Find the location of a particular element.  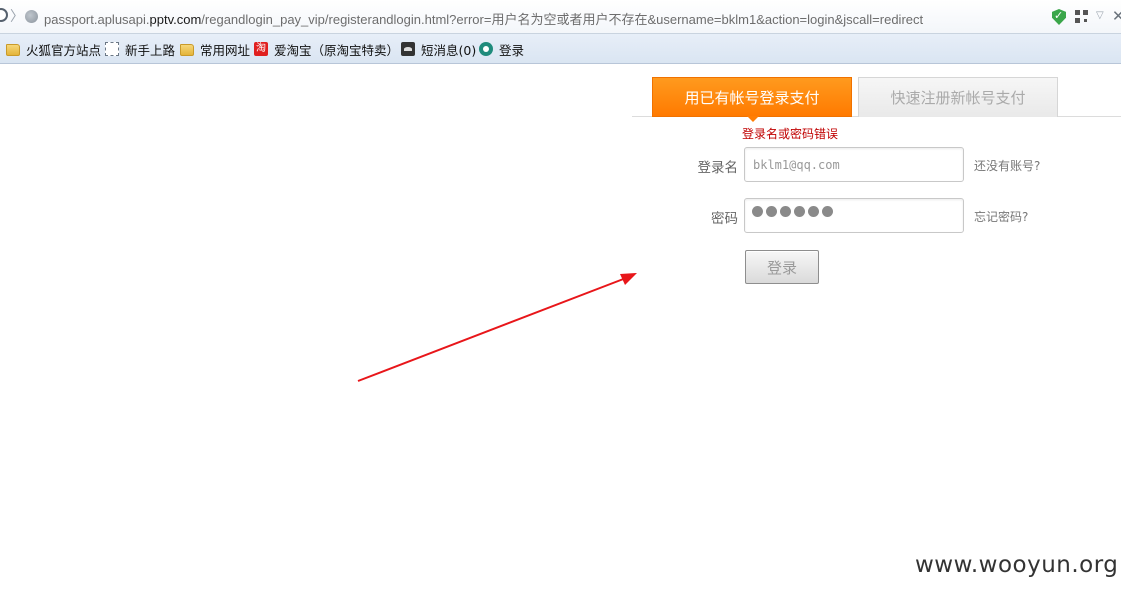

annotation-arrow is located at coordinates (497, 327).